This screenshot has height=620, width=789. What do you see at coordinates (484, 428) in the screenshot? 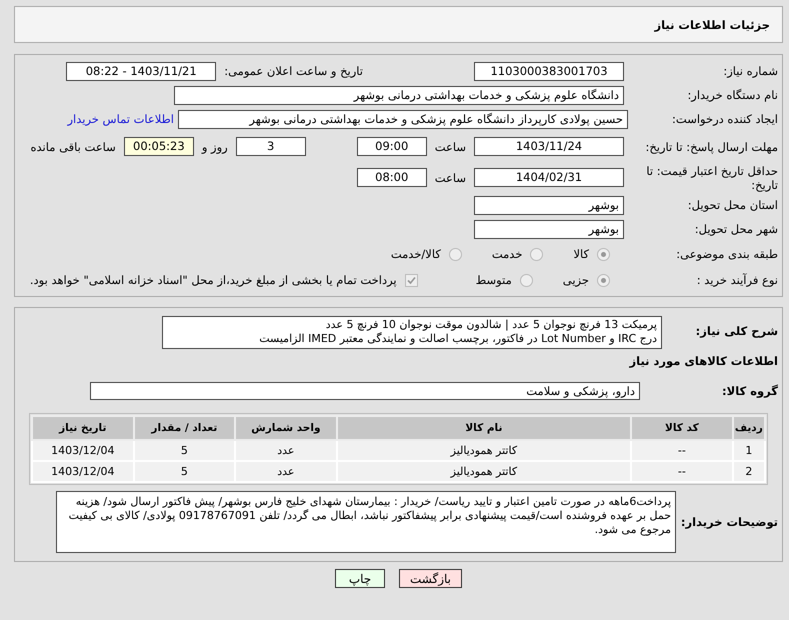
I see `column-header: نام کالا` at bounding box center [484, 428].